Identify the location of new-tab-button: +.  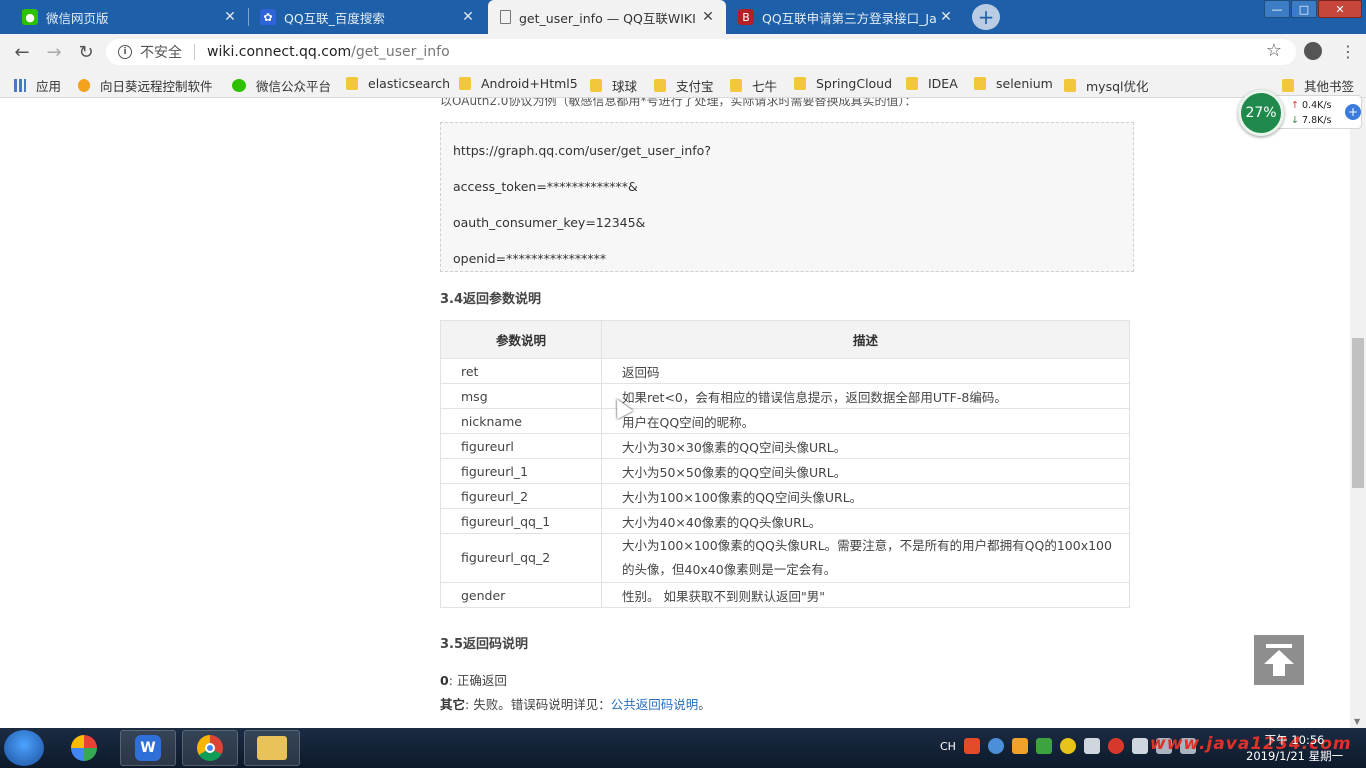
(986, 17).